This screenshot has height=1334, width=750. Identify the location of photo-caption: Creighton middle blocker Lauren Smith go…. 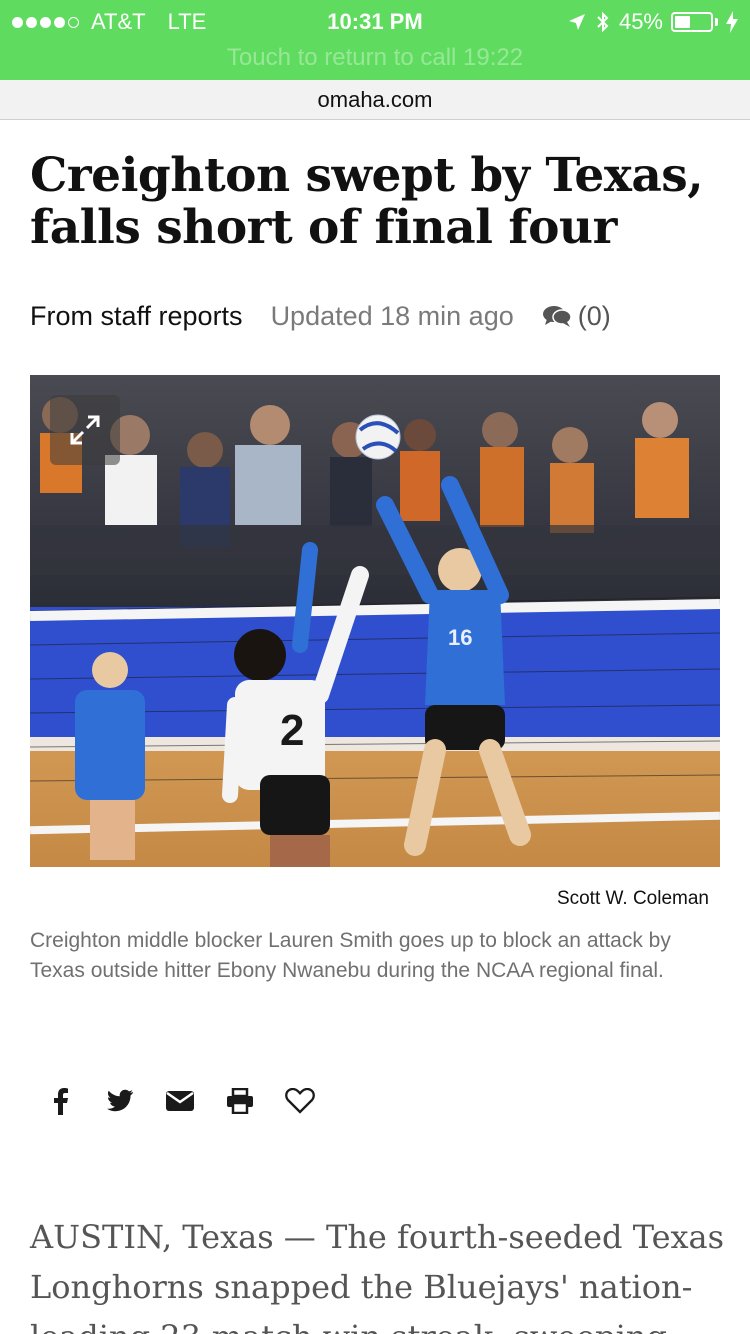
(350, 955).